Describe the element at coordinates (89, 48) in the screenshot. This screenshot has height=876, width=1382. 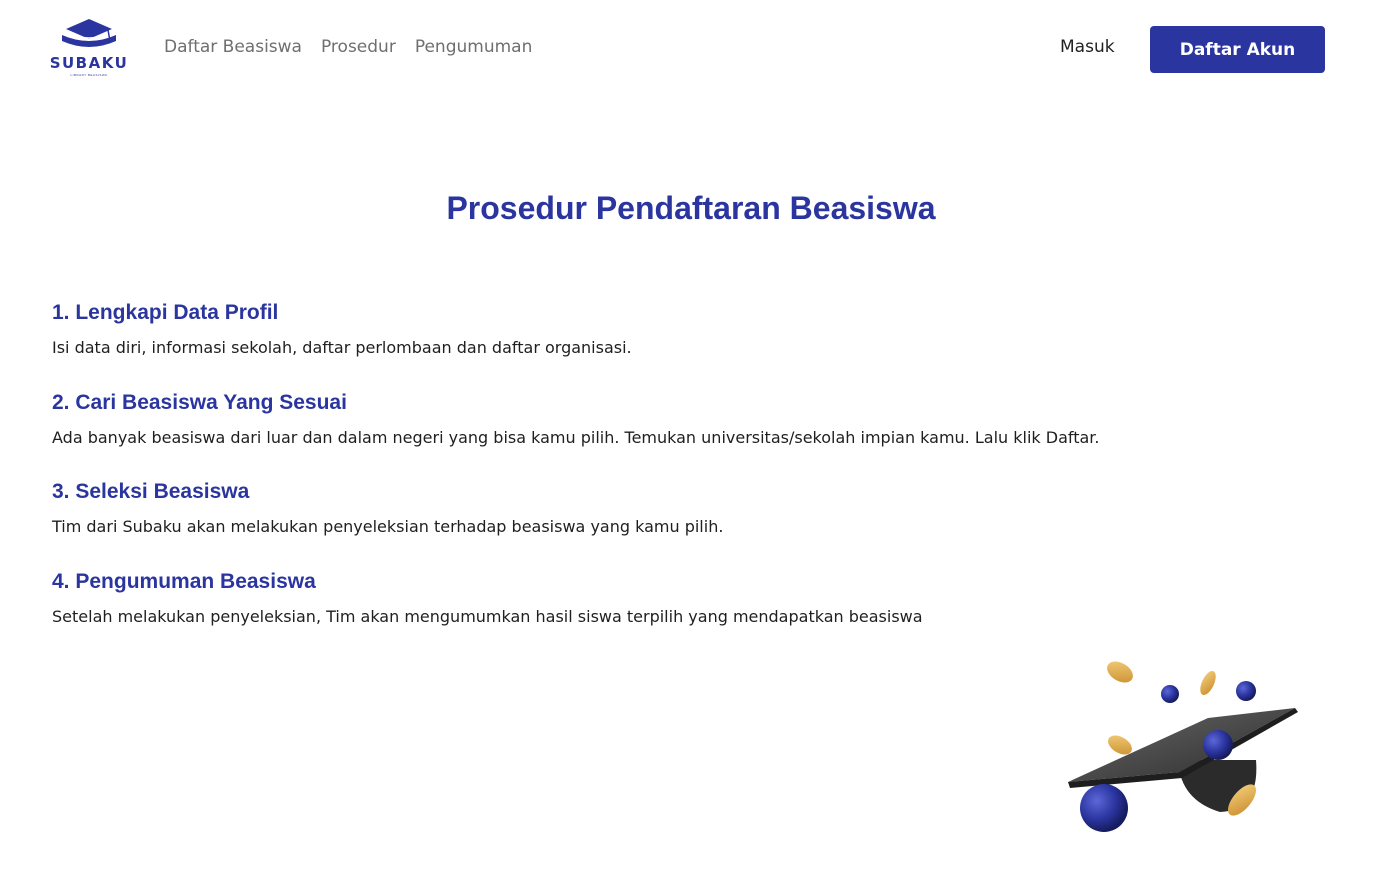
I see `subaku-logo: SUBAKU LIBRARY BEASISWA` at that location.